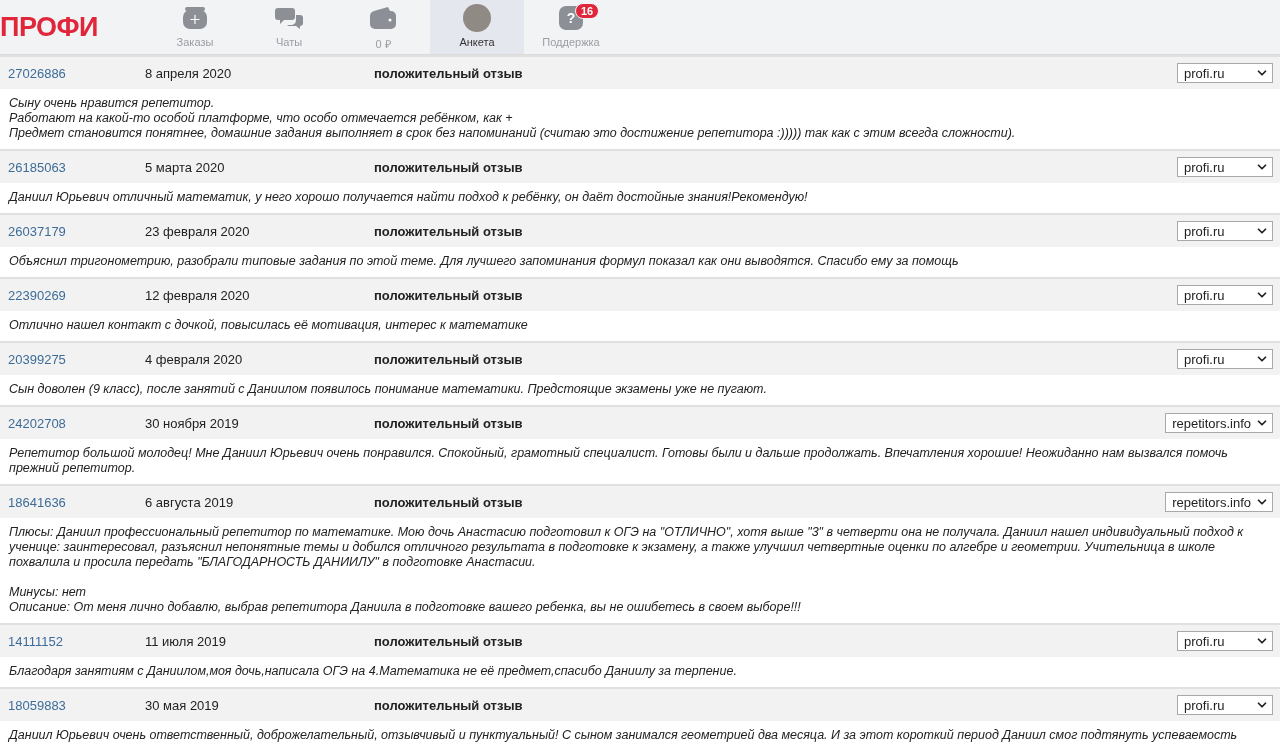  What do you see at coordinates (373, 671) in the screenshot?
I see `review-text: Благодаря занятиям с Даниилом,моя дочь,написала ОГЭ на 4.Математика не её предмет,спасибо Даниилу за терпение.` at bounding box center [373, 671].